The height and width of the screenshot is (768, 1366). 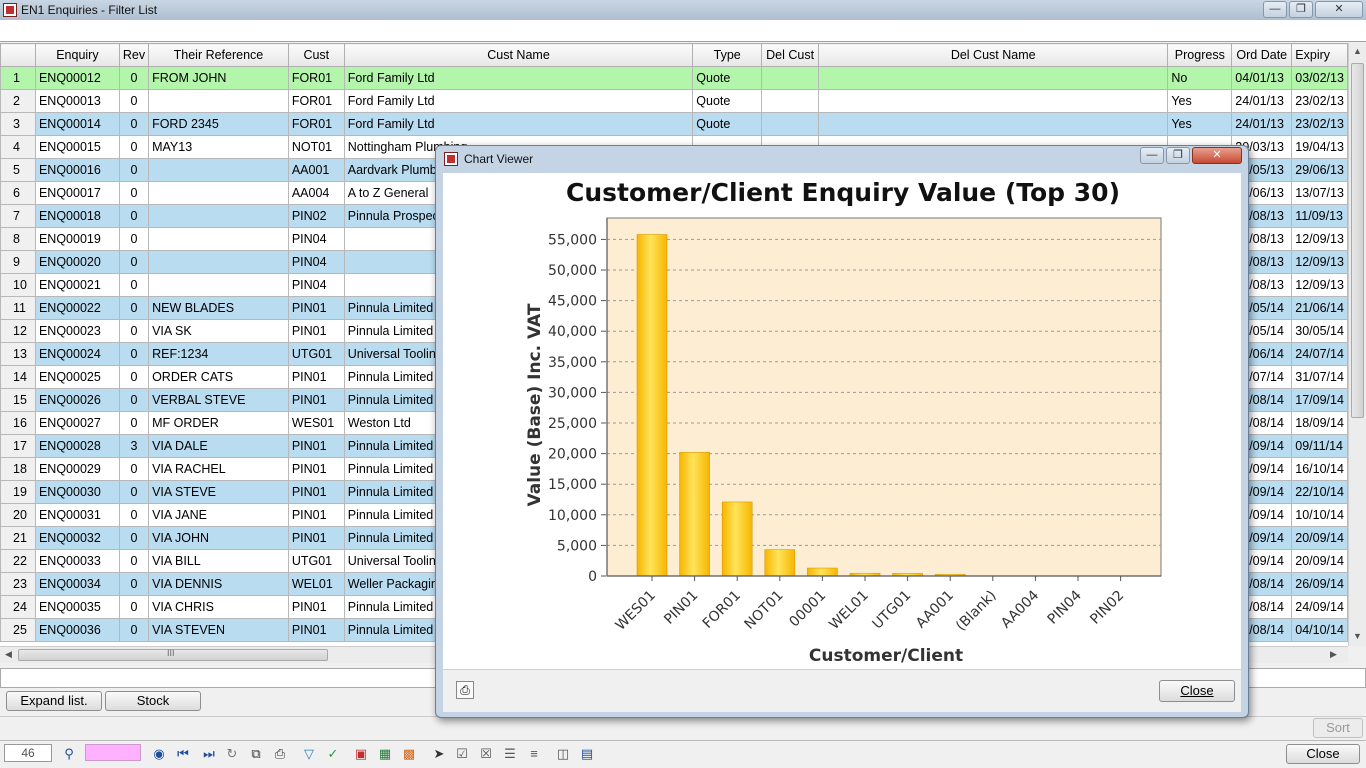 What do you see at coordinates (77, 584) in the screenshot?
I see `table-cell: ENQ00034` at bounding box center [77, 584].